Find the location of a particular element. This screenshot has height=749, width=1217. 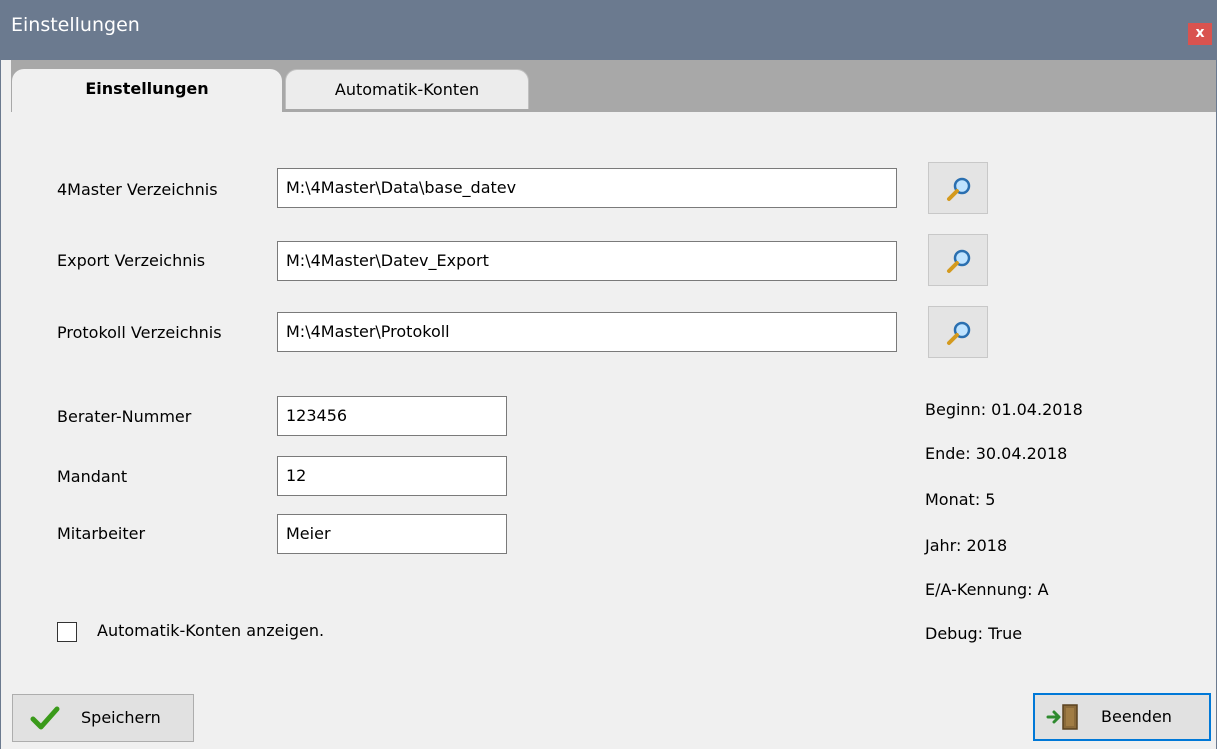

berater-label: Berater-Nummer is located at coordinates (124, 416).